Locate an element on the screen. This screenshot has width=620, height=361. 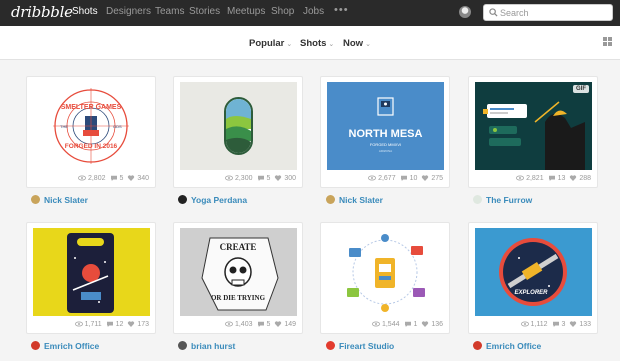
shot-card: CREATE OR DIE TRYING 1,403 5 149 is located at coordinates (238, 278).